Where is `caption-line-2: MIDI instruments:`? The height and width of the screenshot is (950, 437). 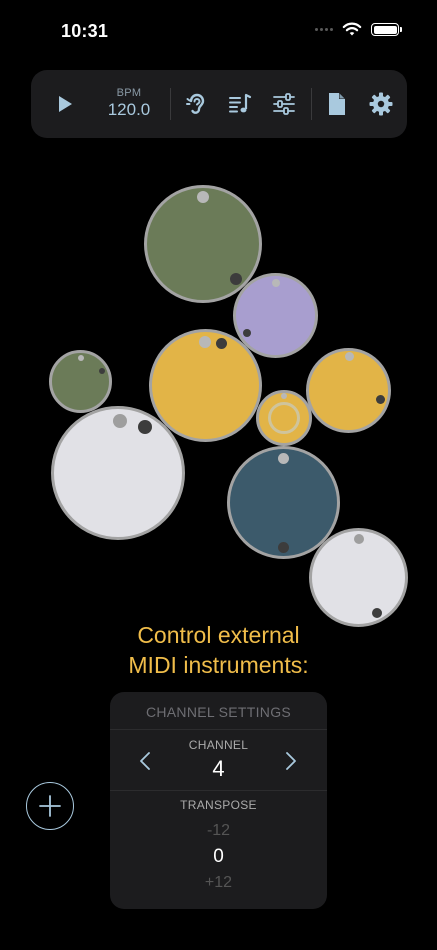
caption-line-2: MIDI instruments: is located at coordinates (218, 665).